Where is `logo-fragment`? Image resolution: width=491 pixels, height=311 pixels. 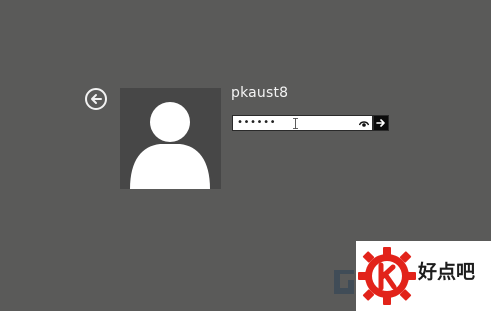
logo-fragment is located at coordinates (344, 282).